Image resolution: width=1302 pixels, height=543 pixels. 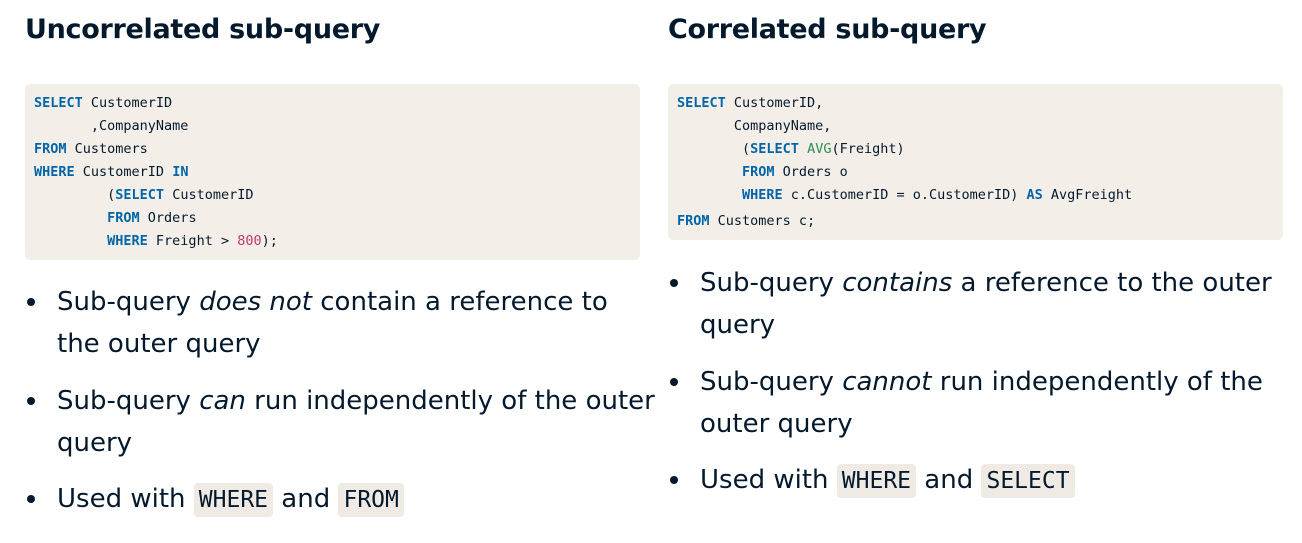 What do you see at coordinates (819, 149) in the screenshot?
I see `sql-function: AVG` at bounding box center [819, 149].